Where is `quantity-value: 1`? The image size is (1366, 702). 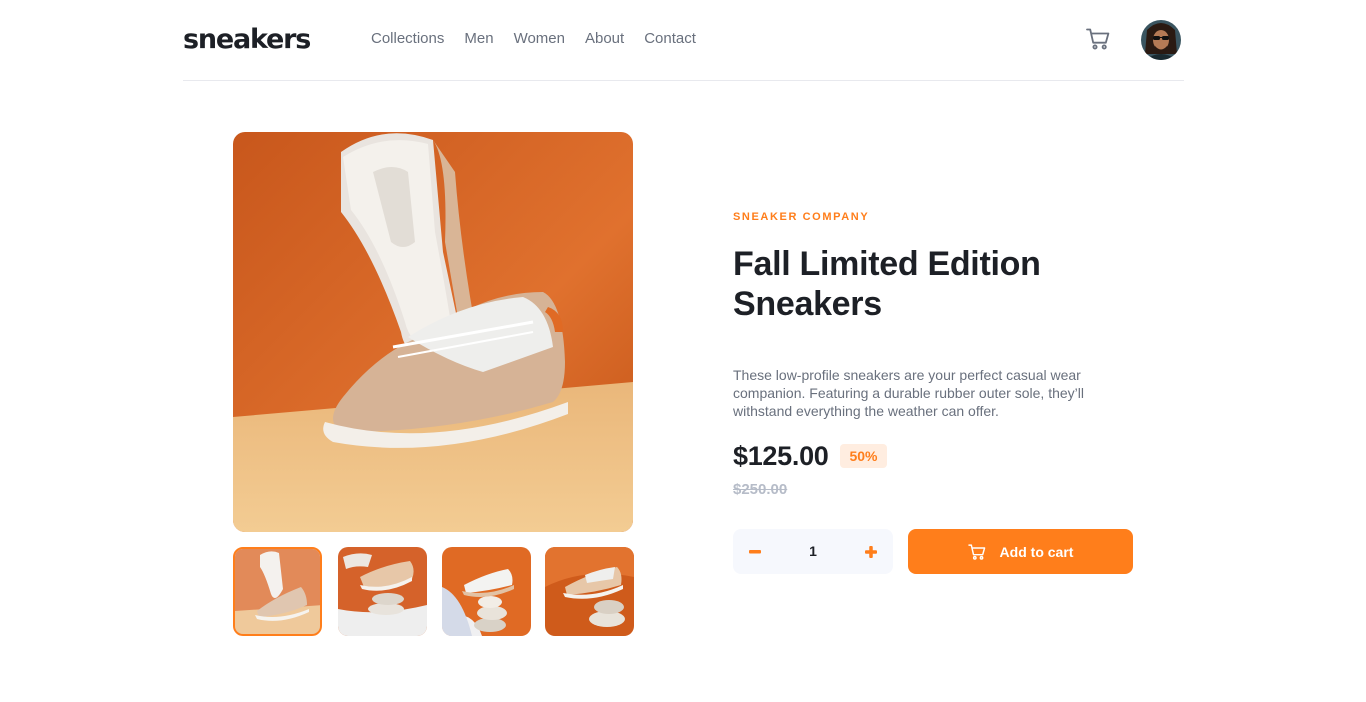 quantity-value: 1 is located at coordinates (813, 551).